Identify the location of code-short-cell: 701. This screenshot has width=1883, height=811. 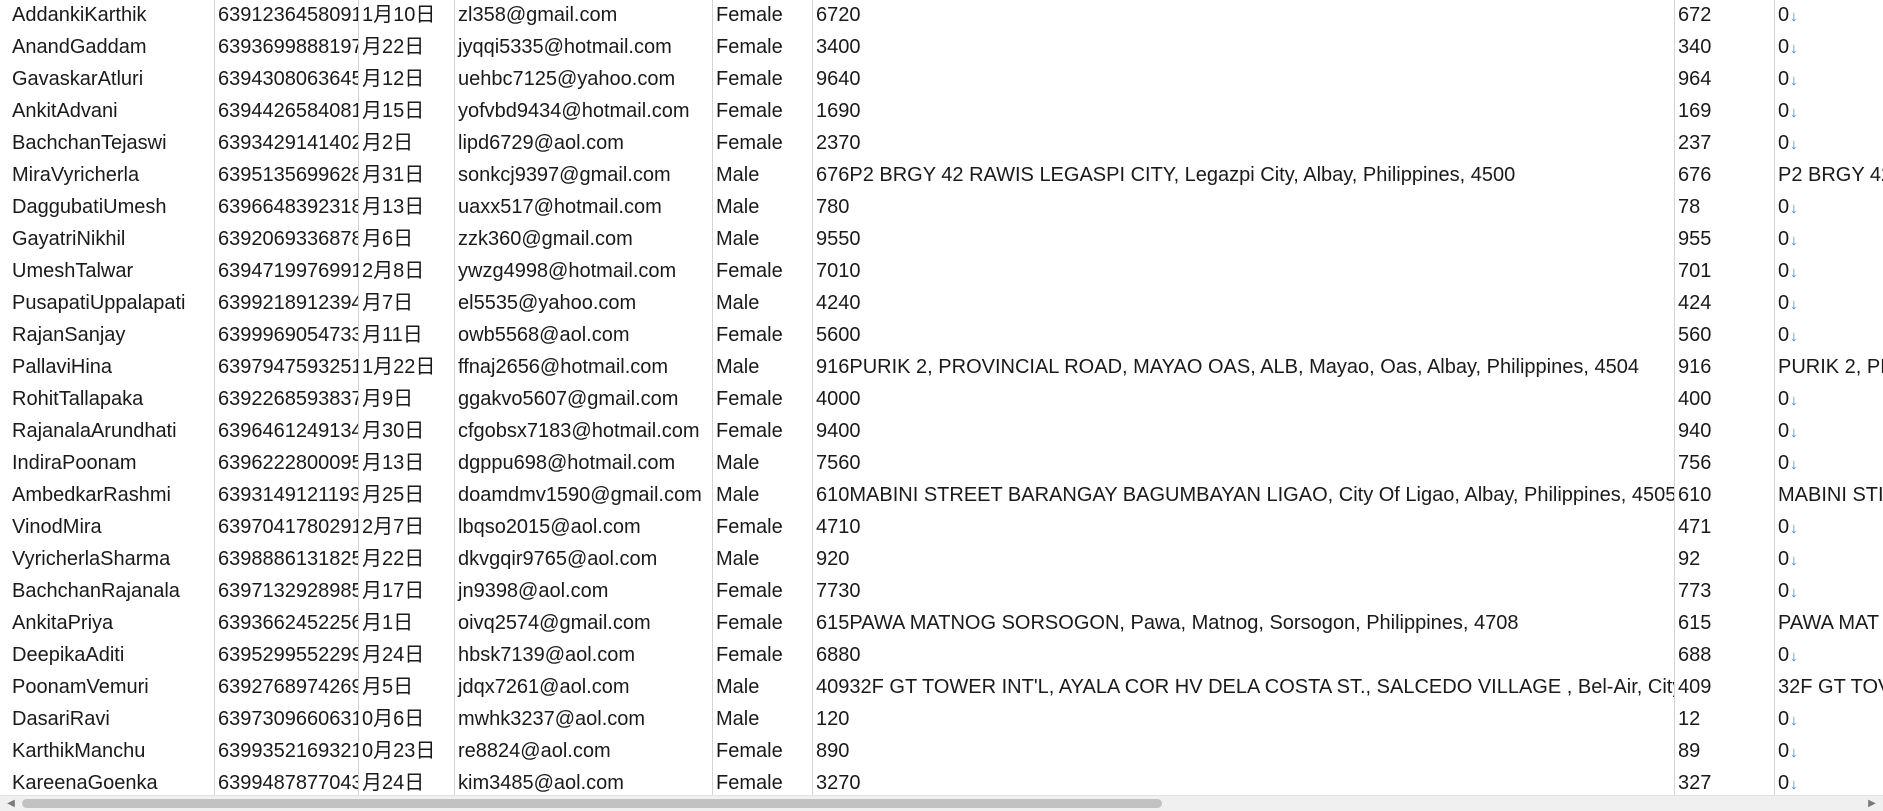
(1724, 272).